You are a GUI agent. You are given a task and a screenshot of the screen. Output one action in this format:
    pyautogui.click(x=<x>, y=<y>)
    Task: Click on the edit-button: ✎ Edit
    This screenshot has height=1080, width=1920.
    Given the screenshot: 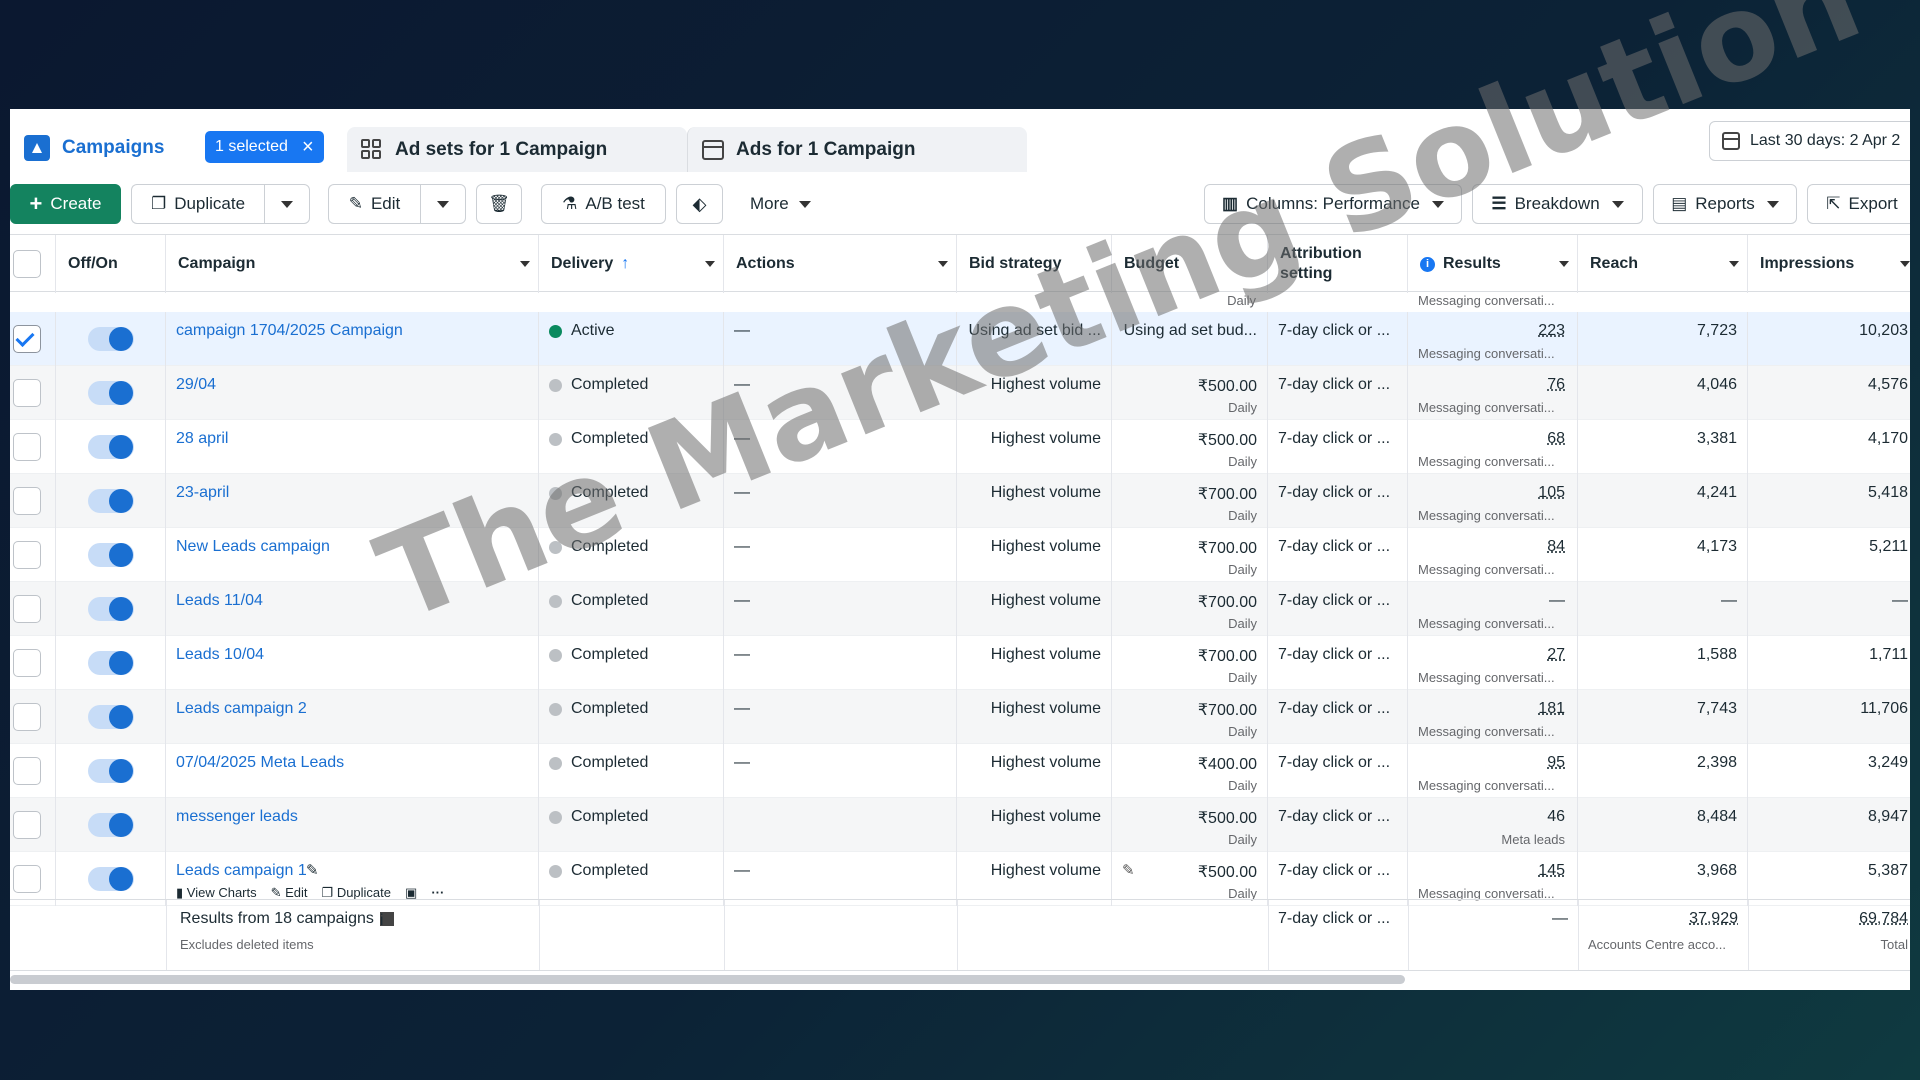 What is the action you would take?
    pyautogui.click(x=374, y=204)
    